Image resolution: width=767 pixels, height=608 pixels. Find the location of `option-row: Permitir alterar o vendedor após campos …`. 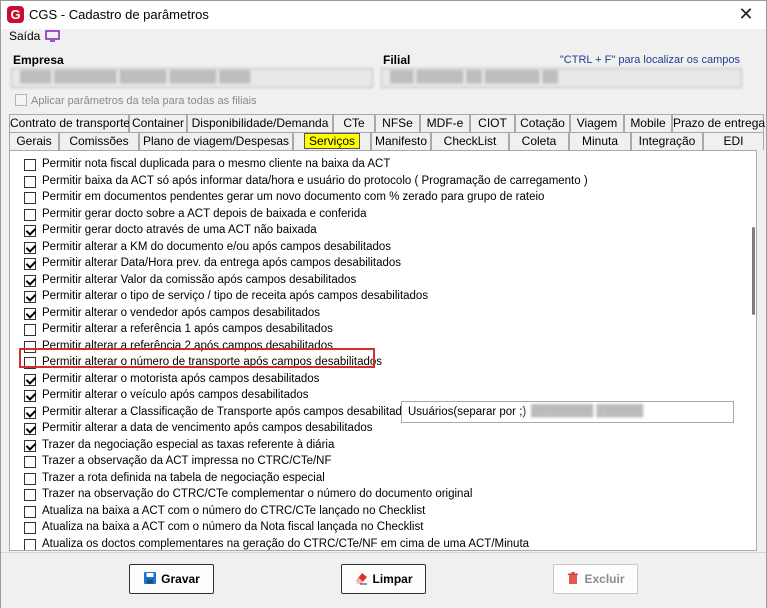

option-row: Permitir alterar o vendedor após campos … is located at coordinates (374, 314).